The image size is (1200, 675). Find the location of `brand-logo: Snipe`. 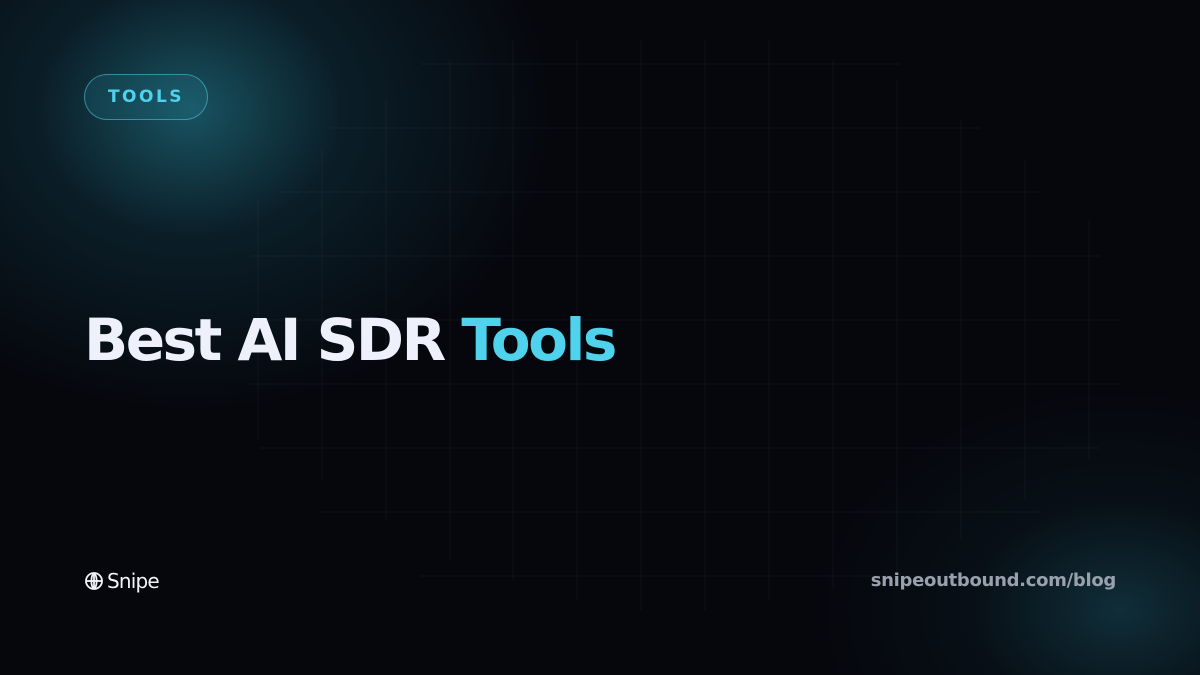

brand-logo: Snipe is located at coordinates (122, 581).